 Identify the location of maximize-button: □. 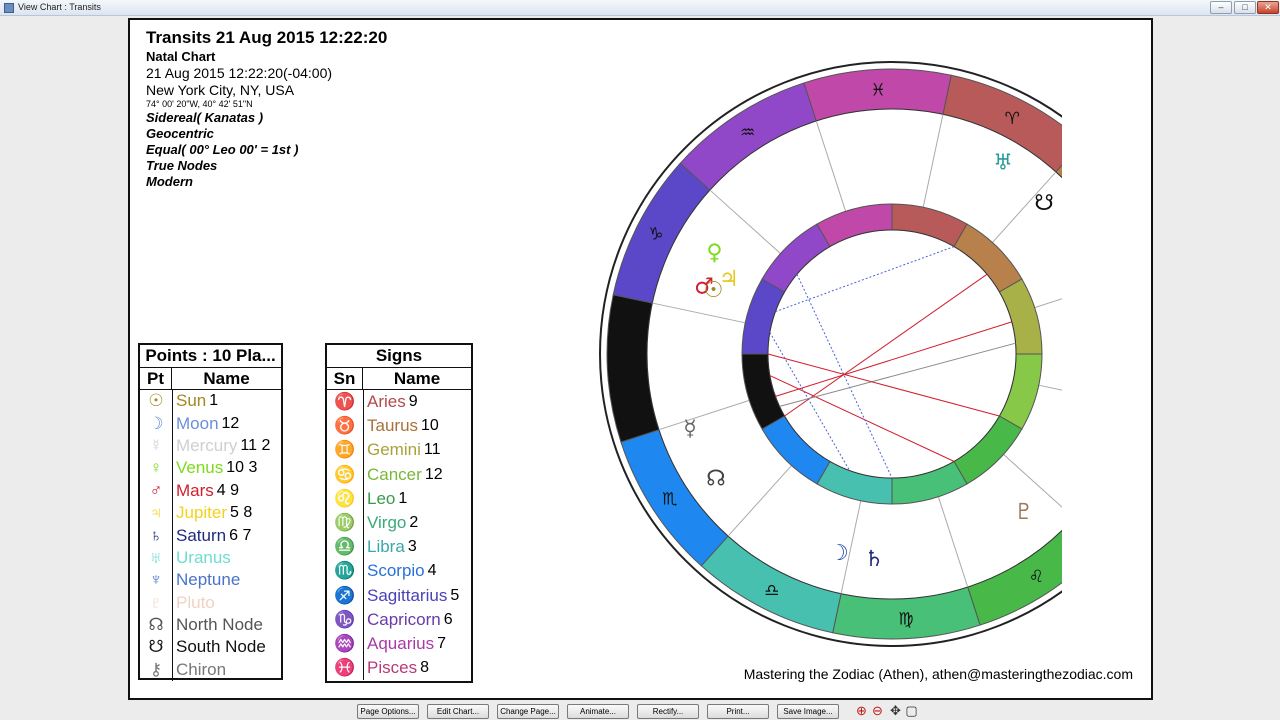
(1245, 7).